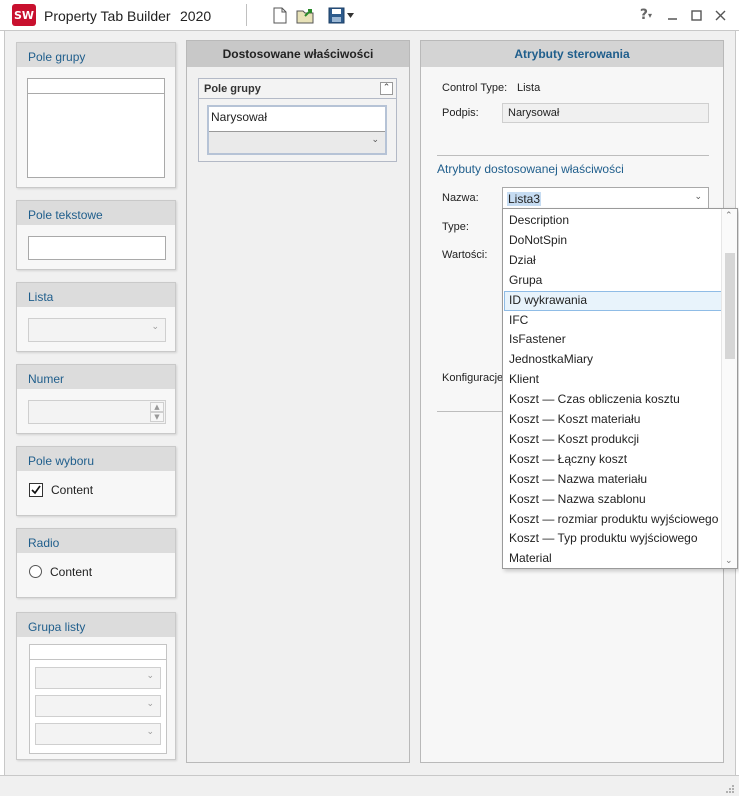 This screenshot has width=739, height=797. What do you see at coordinates (157, 407) in the screenshot?
I see `spin-up-icon: ▲` at bounding box center [157, 407].